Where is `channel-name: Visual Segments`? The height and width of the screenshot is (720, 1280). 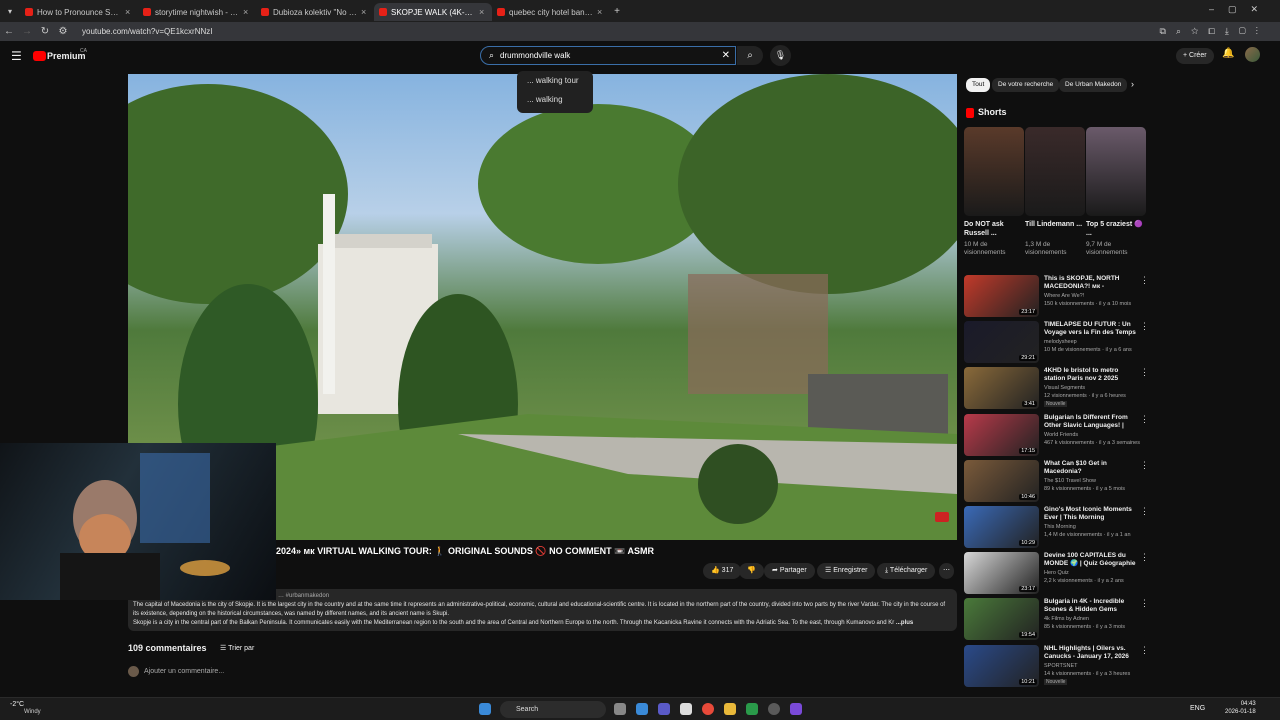 channel-name: Visual Segments is located at coordinates (1064, 388).